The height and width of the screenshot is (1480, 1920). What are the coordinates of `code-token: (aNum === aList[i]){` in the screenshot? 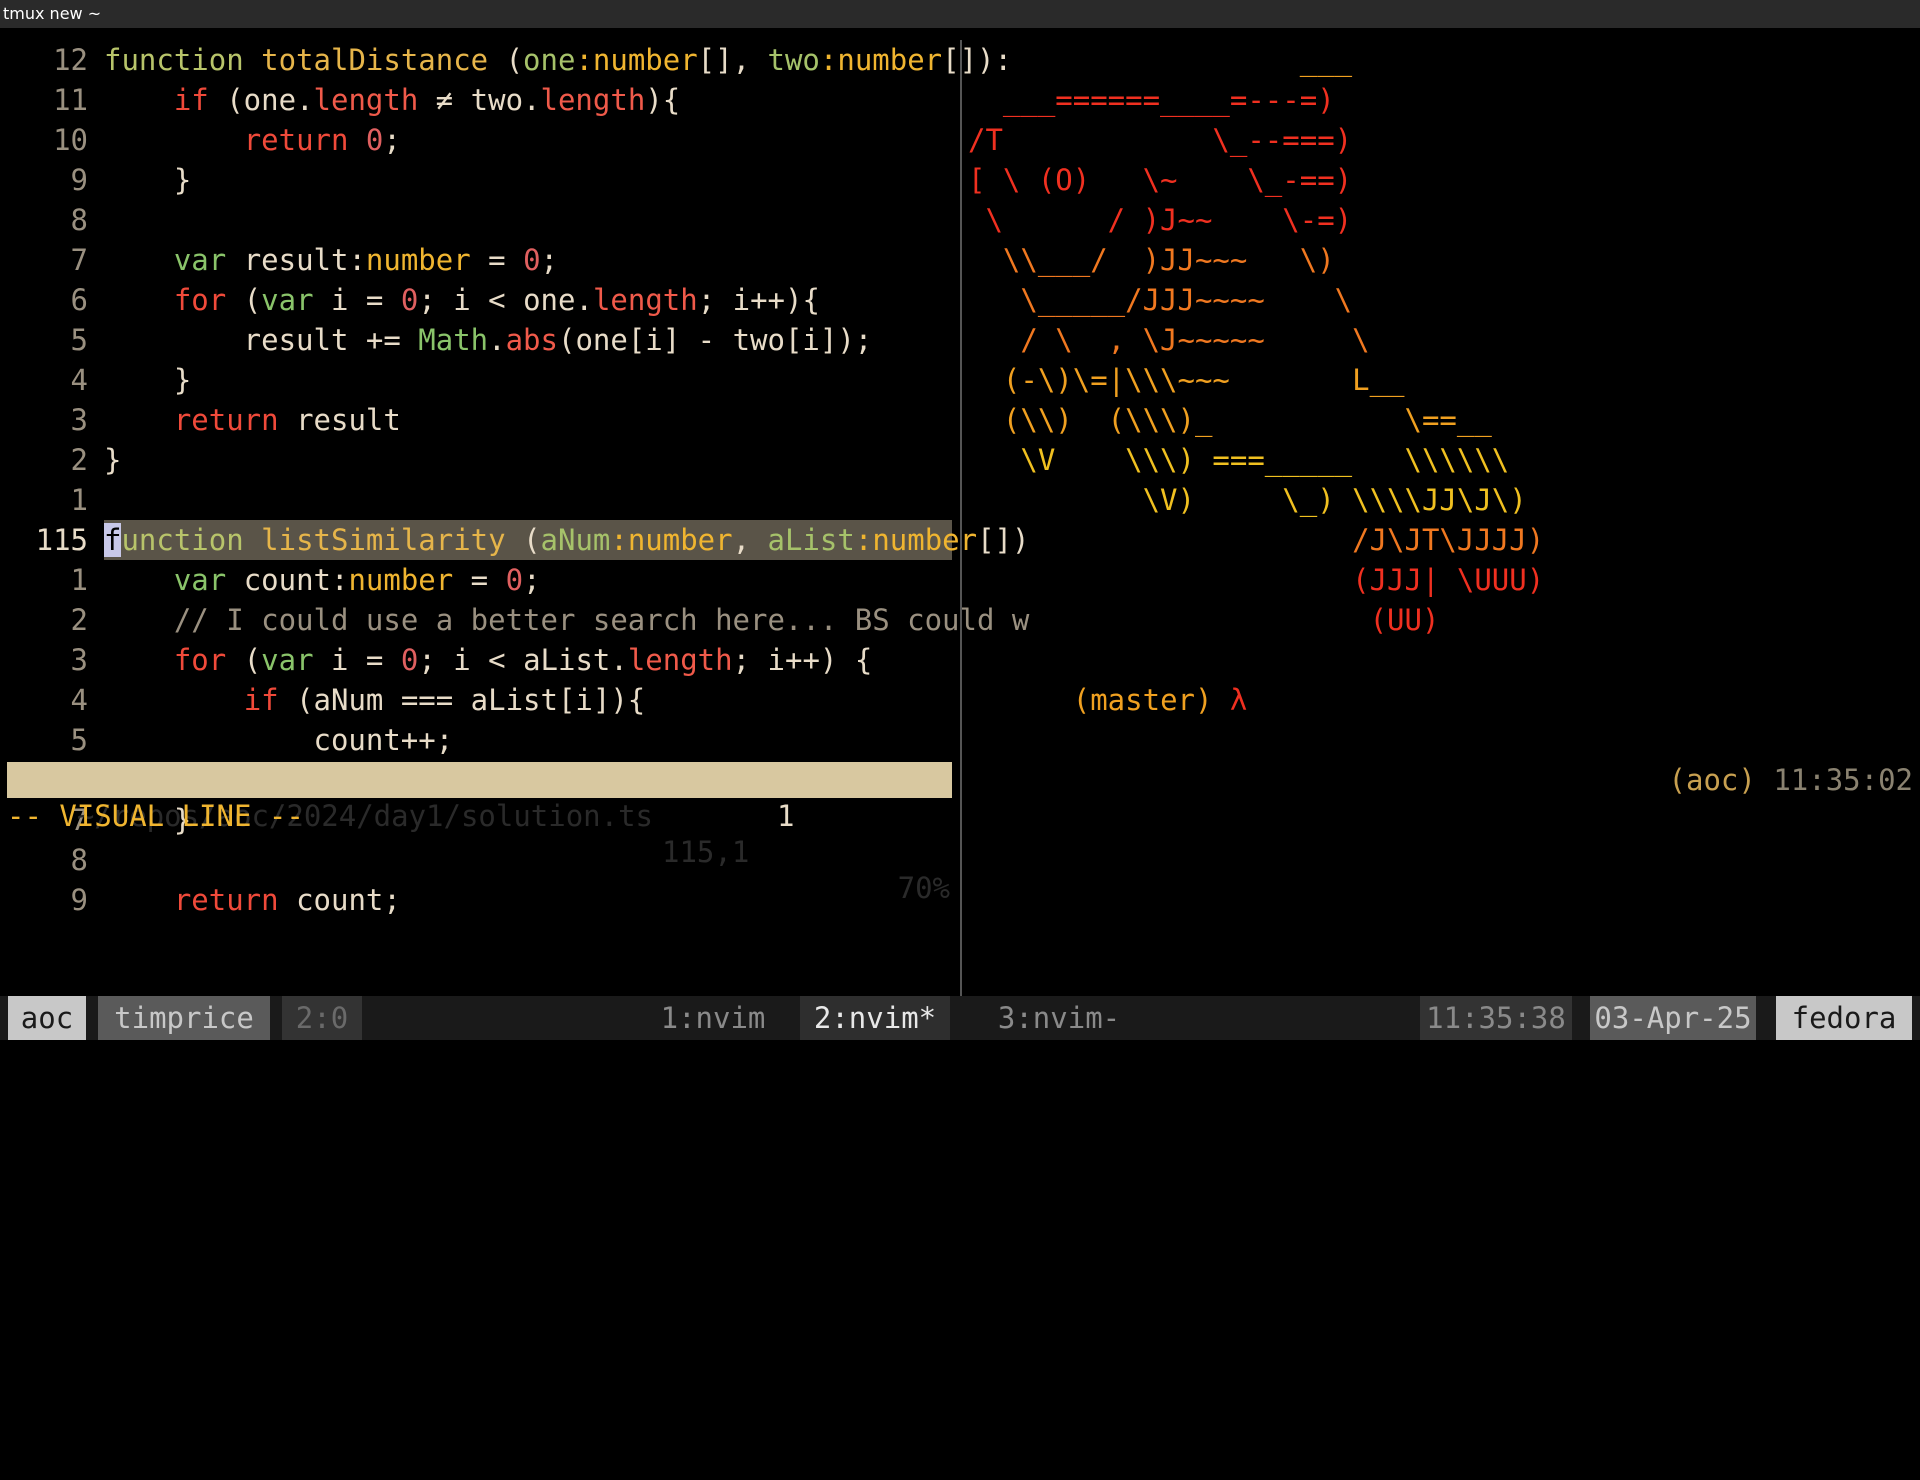 It's located at (462, 700).